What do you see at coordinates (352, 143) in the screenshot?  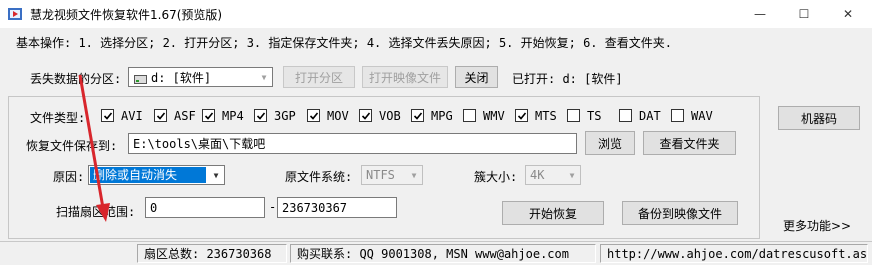 I see `save-path-input: E:\tools\桌面\下载吧` at bounding box center [352, 143].